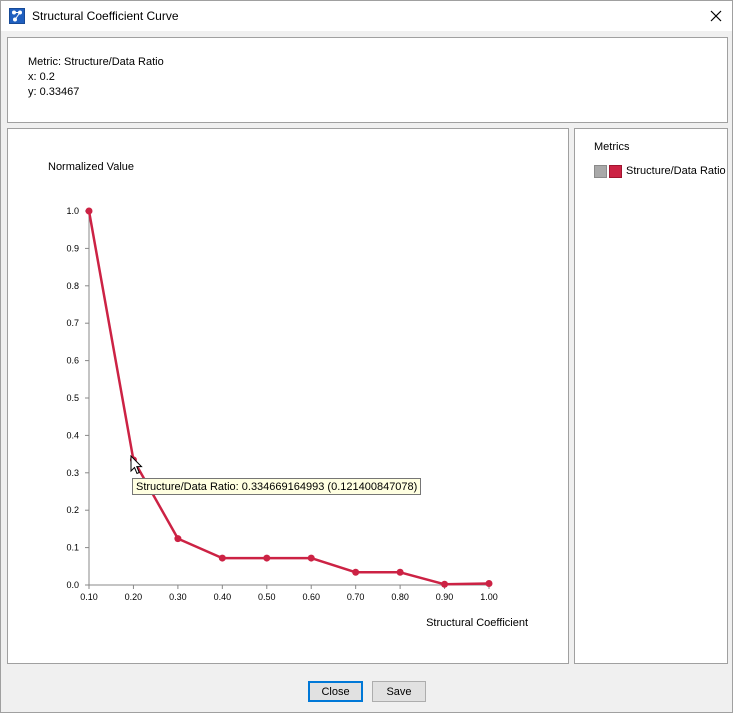 This screenshot has height=713, width=733. Describe the element at coordinates (72, 473) in the screenshot. I see `y-tick-label: 0.3` at that location.